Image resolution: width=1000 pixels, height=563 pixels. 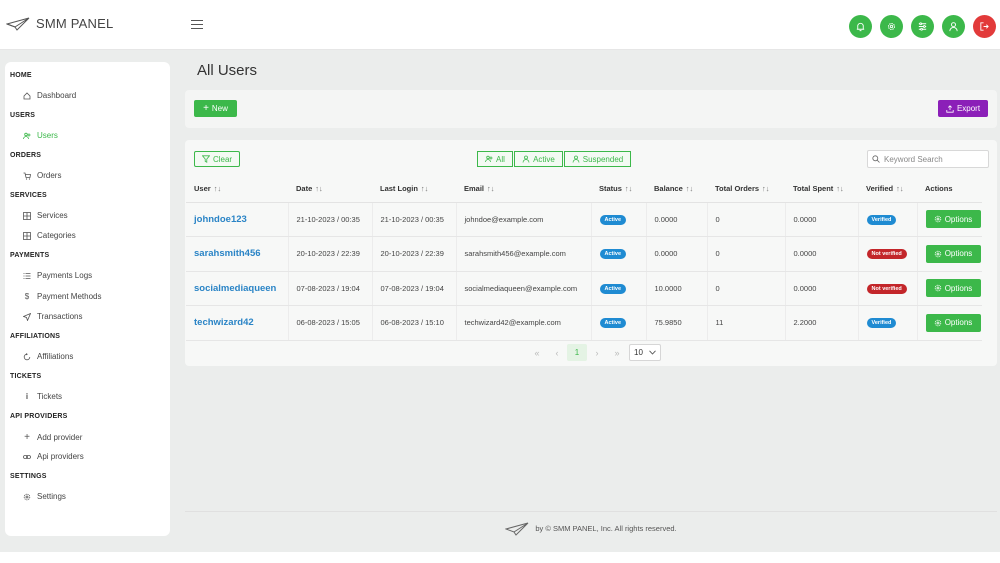 I want to click on sidebar-section-payments: PAYMENTS, so click(x=30, y=255).